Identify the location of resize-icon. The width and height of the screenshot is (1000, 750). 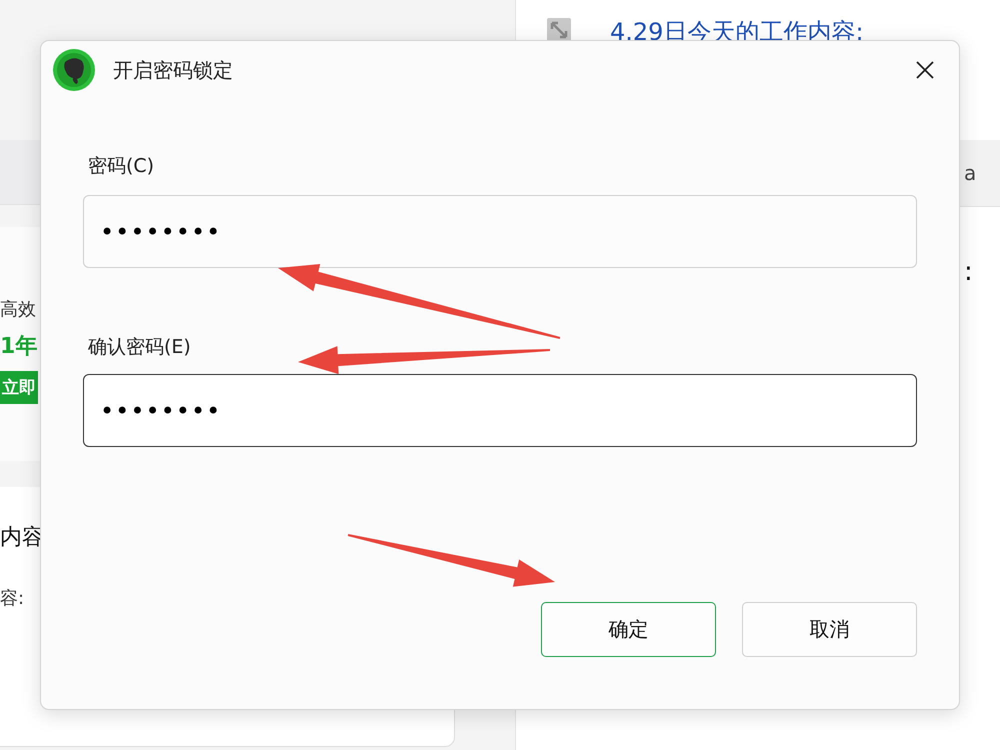
(559, 30).